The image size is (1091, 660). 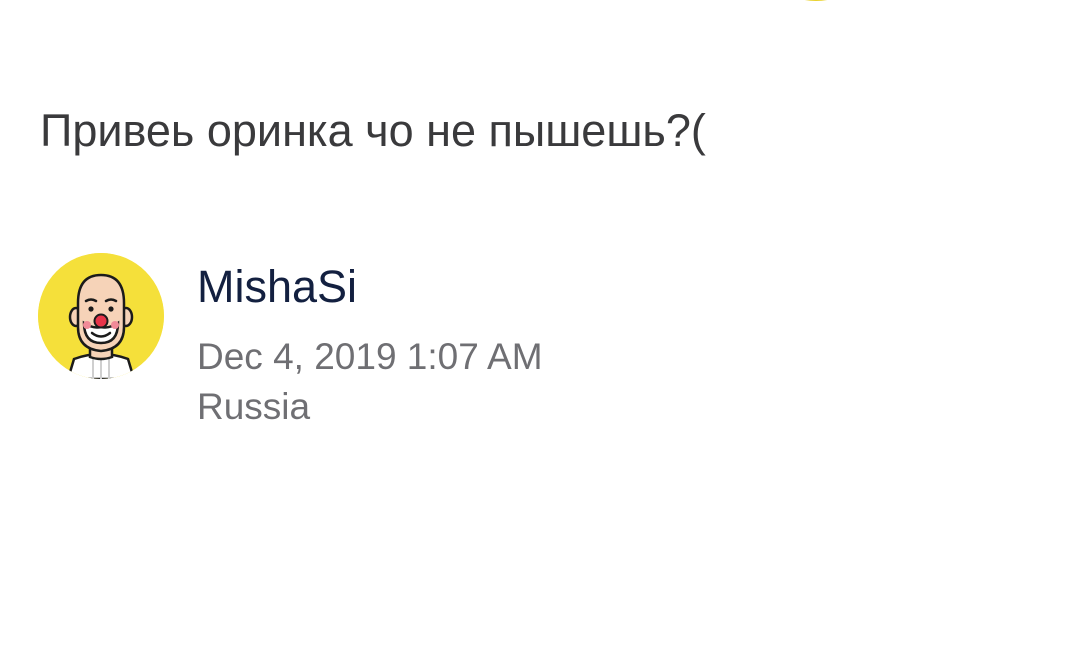 I want to click on author-avatar, so click(x=101, y=316).